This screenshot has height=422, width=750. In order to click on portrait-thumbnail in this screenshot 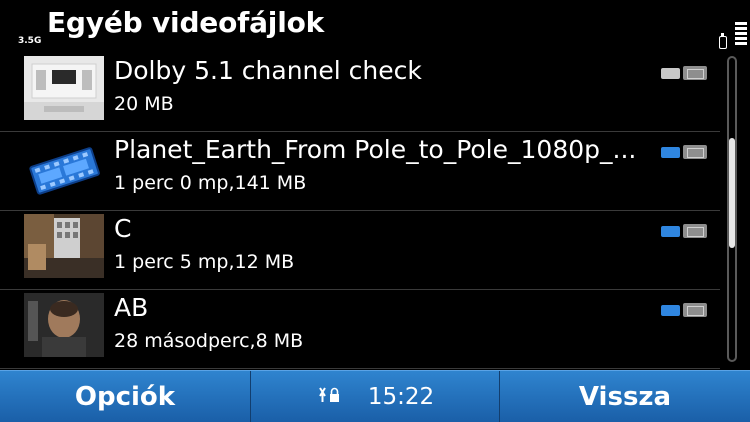, I will do `click(64, 325)`.